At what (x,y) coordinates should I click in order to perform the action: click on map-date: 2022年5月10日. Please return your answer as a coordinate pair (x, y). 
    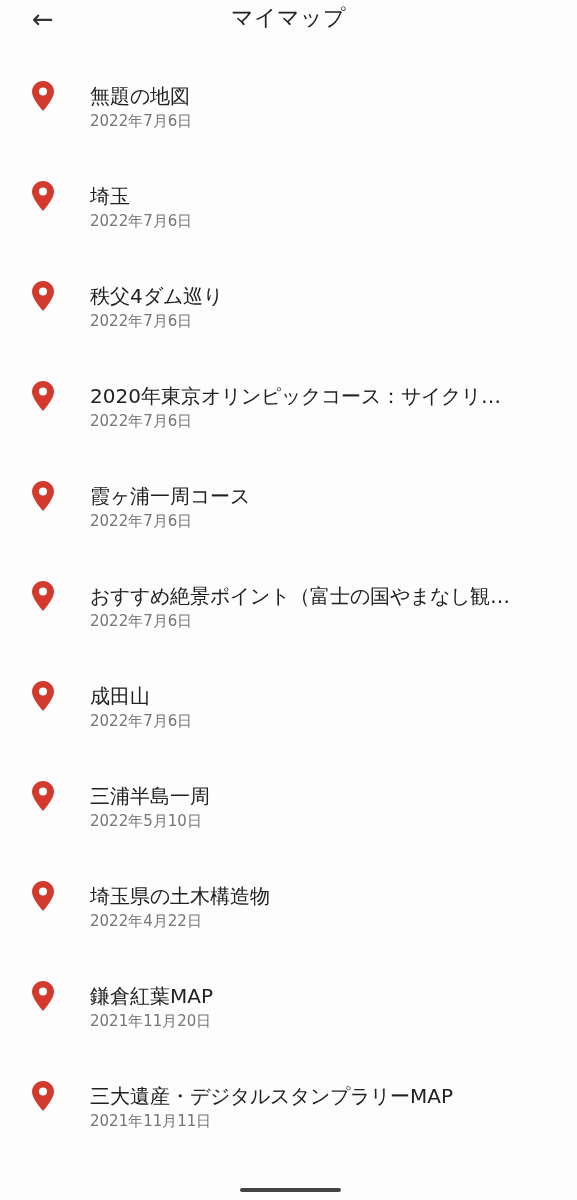
    Looking at the image, I should click on (146, 821).